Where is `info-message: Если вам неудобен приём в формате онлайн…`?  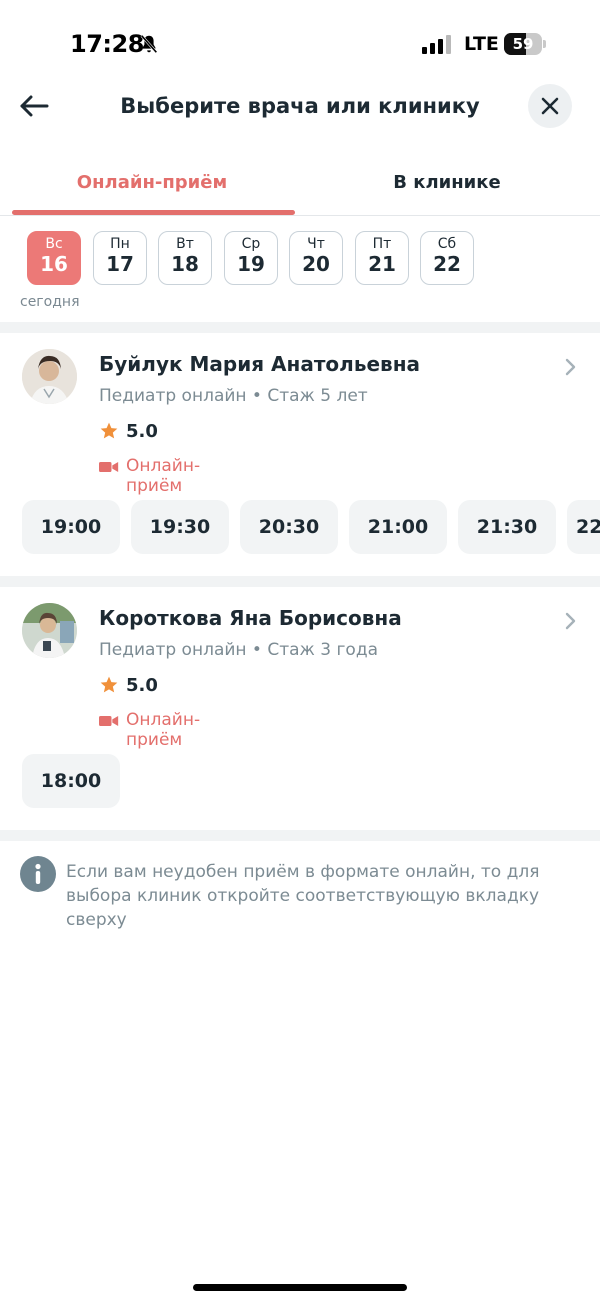
info-message: Если вам неудобен приём в формате онлайн… is located at coordinates (303, 896).